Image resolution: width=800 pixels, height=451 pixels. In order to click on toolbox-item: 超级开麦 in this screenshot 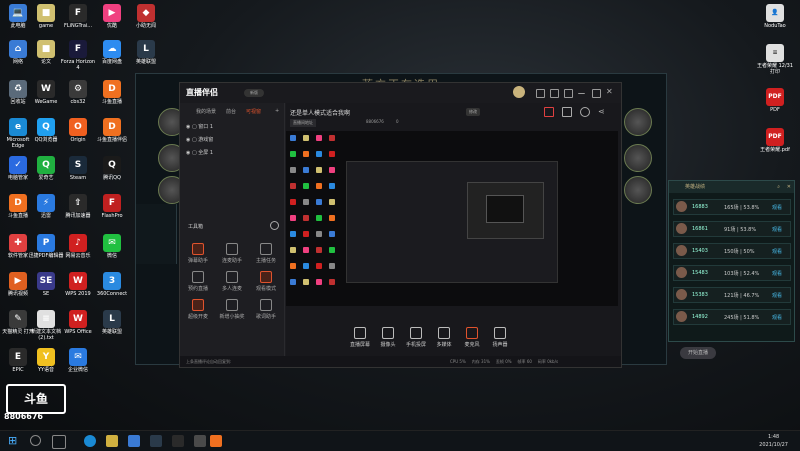, I will do `click(198, 309)`.